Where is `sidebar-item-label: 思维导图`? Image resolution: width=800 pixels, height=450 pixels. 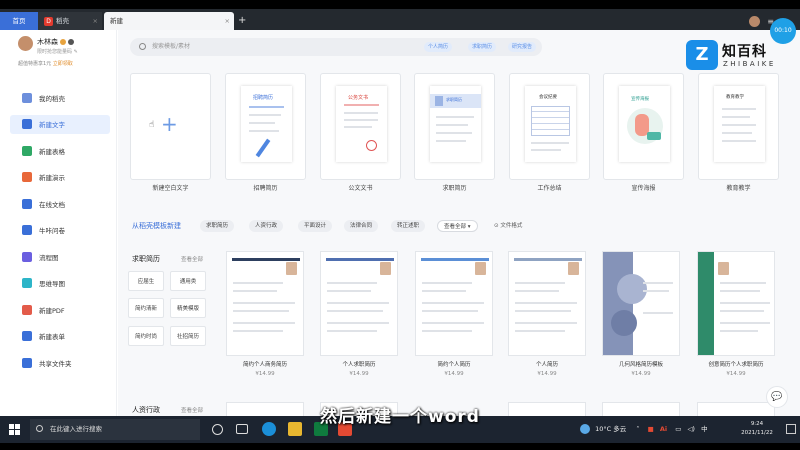
sidebar-item-label: 思维导图 is located at coordinates (52, 284).